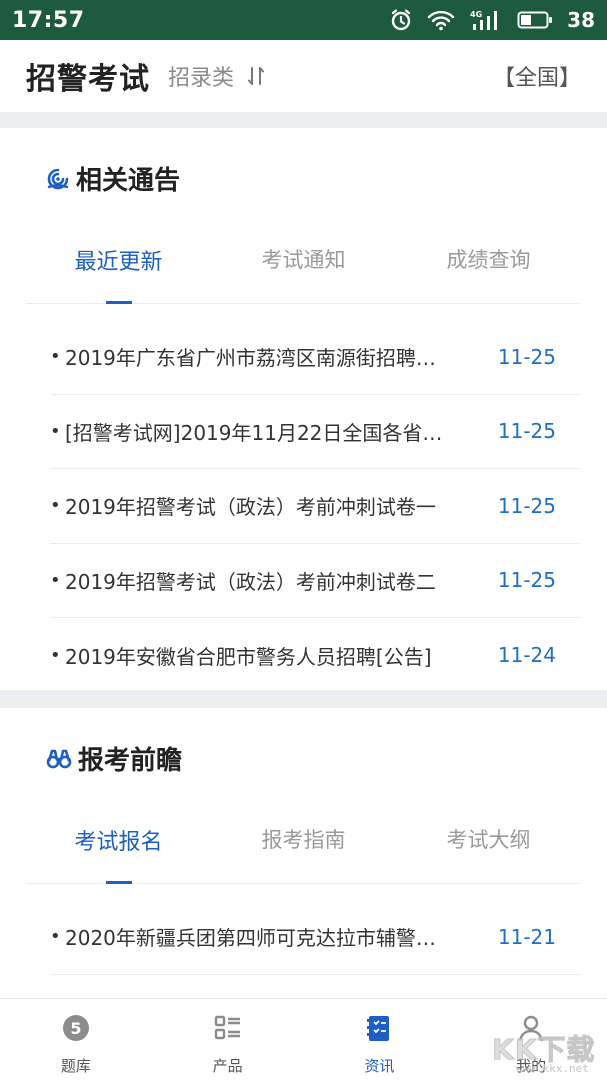 The image size is (607, 1080). I want to click on svg-text: 5, so click(75, 1028).